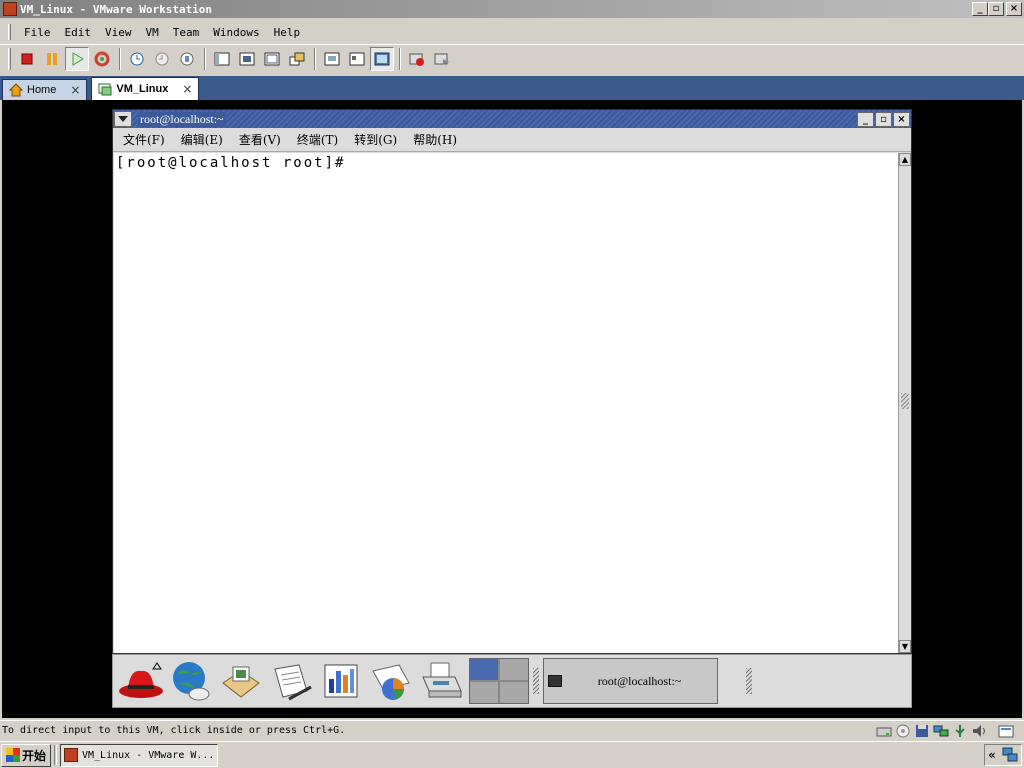 This screenshot has height=768, width=1024. I want to click on menubar-grip, so click(9, 32).